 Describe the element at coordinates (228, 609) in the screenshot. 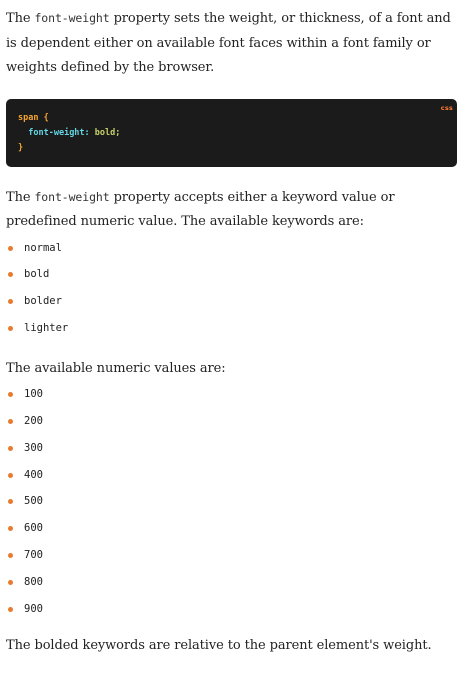

I see `list-item-numeric: 900` at that location.